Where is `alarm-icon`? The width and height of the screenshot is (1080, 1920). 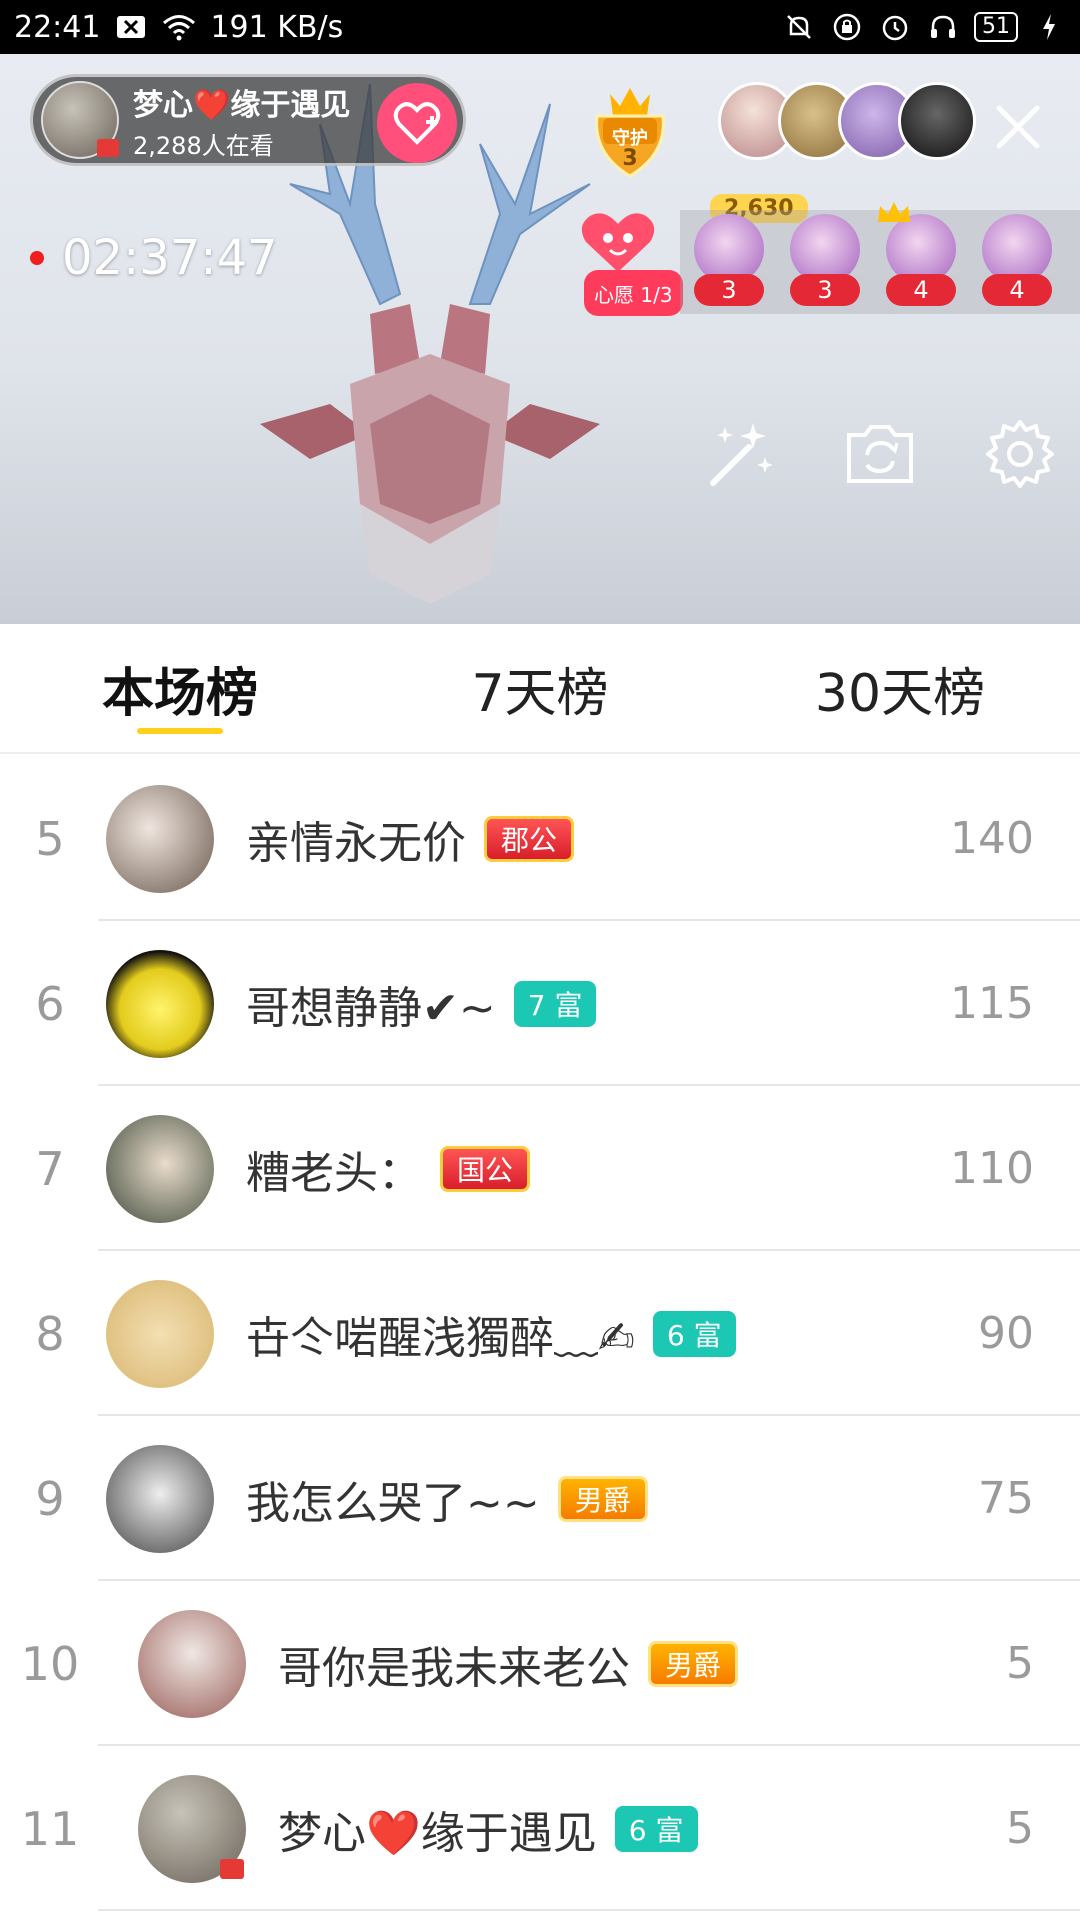
alarm-icon is located at coordinates (895, 27).